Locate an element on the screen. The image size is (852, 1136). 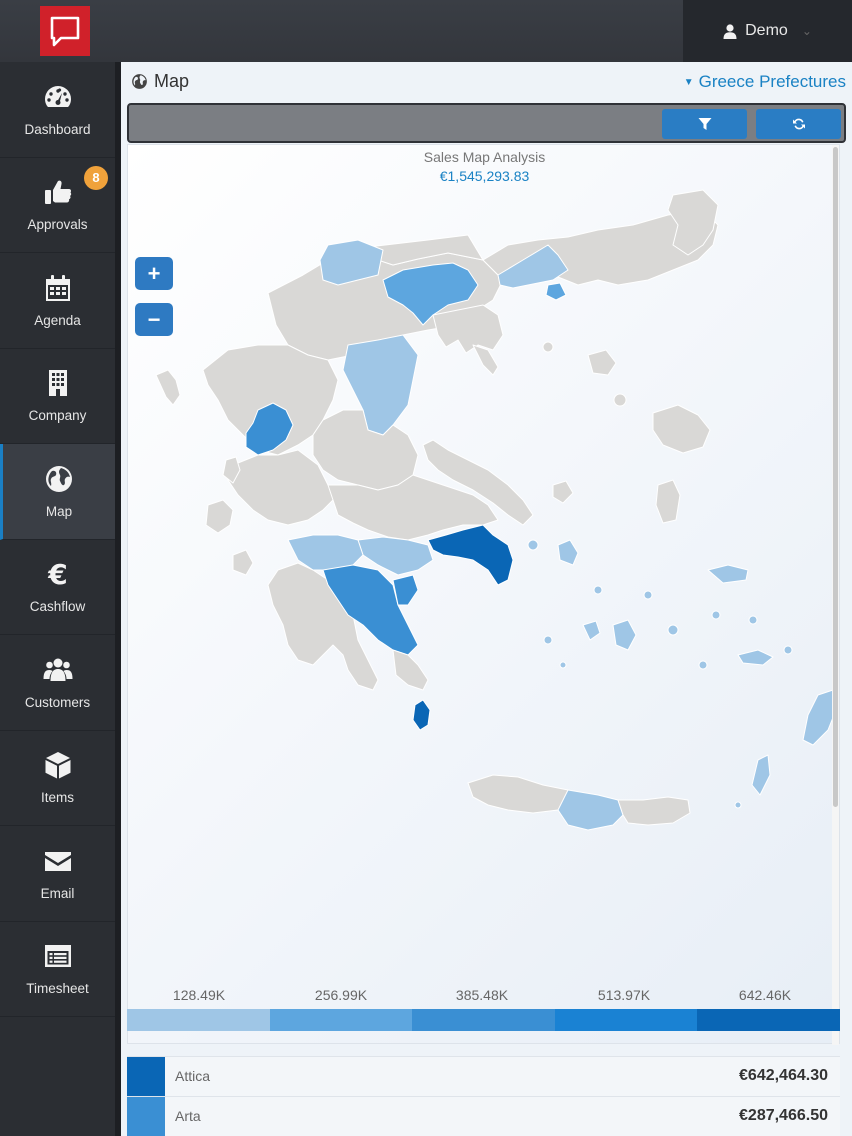
result-value: €642,464.30 is located at coordinates (783, 1075).